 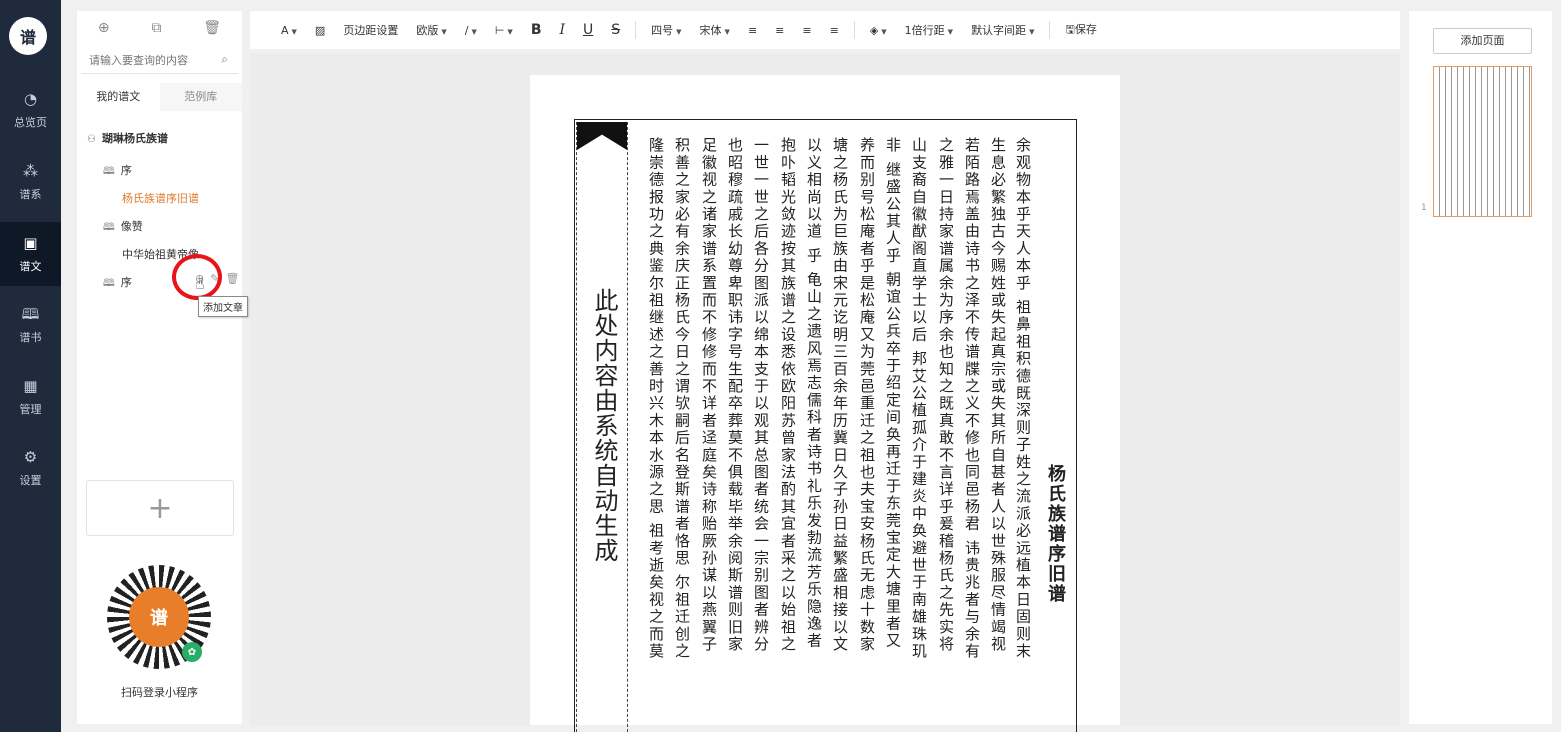 I want to click on search-box: ⌕, so click(x=159, y=61).